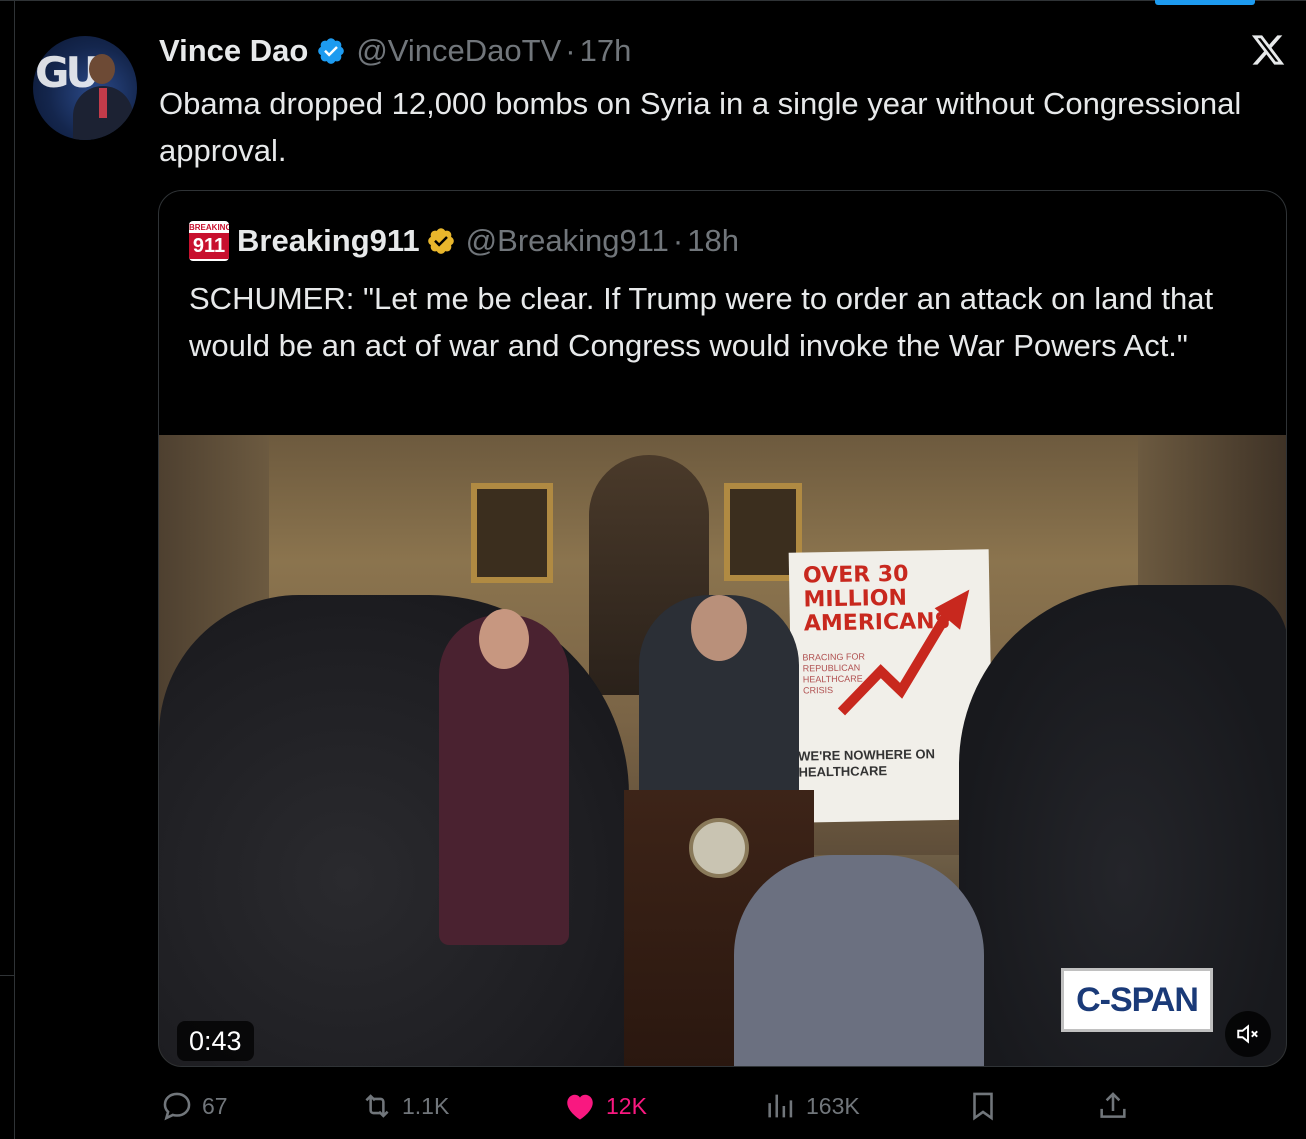 This screenshot has height=1139, width=1306. Describe the element at coordinates (719, 628) in the screenshot. I see `video-scene-speaker-face` at that location.